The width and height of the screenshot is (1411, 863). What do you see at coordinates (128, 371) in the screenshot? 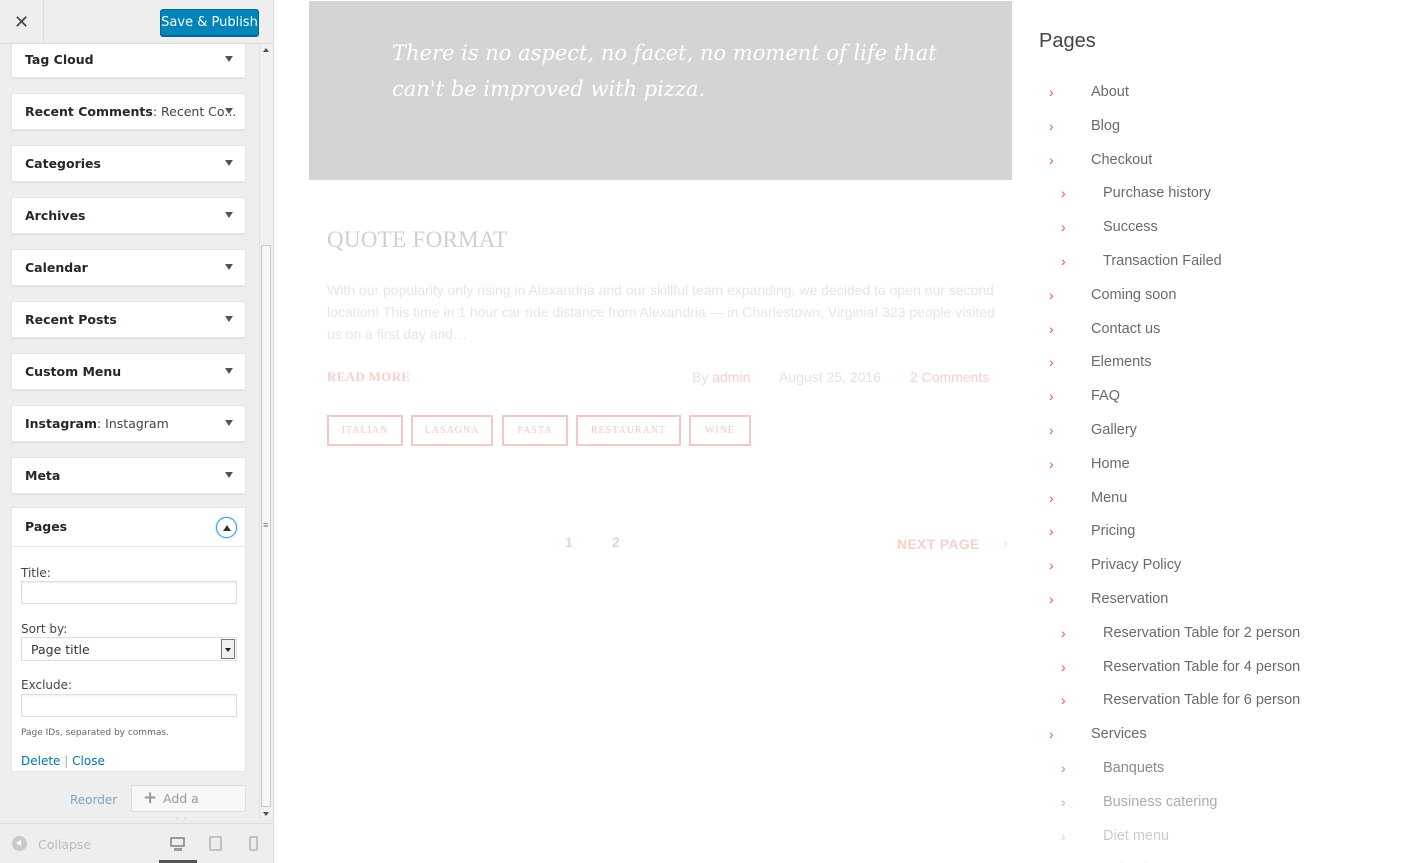
I see `widget-custom-menu: Custom Menu` at bounding box center [128, 371].